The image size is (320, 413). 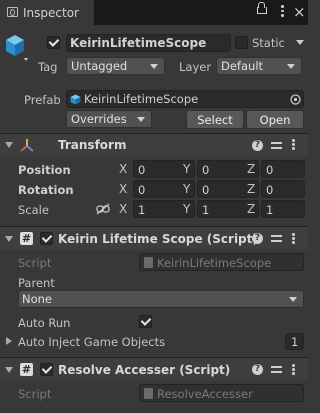 I want to click on position-z-field: 0, so click(x=283, y=169).